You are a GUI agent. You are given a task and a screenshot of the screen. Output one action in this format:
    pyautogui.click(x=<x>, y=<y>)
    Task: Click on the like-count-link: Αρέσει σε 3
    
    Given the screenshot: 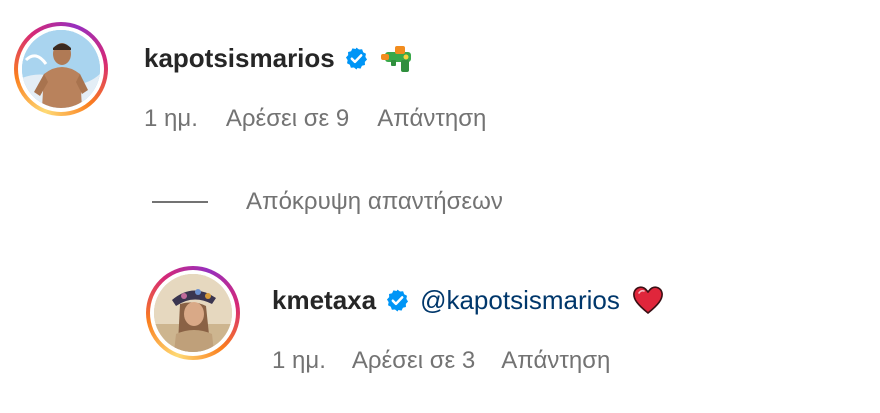 What is the action you would take?
    pyautogui.click(x=413, y=361)
    